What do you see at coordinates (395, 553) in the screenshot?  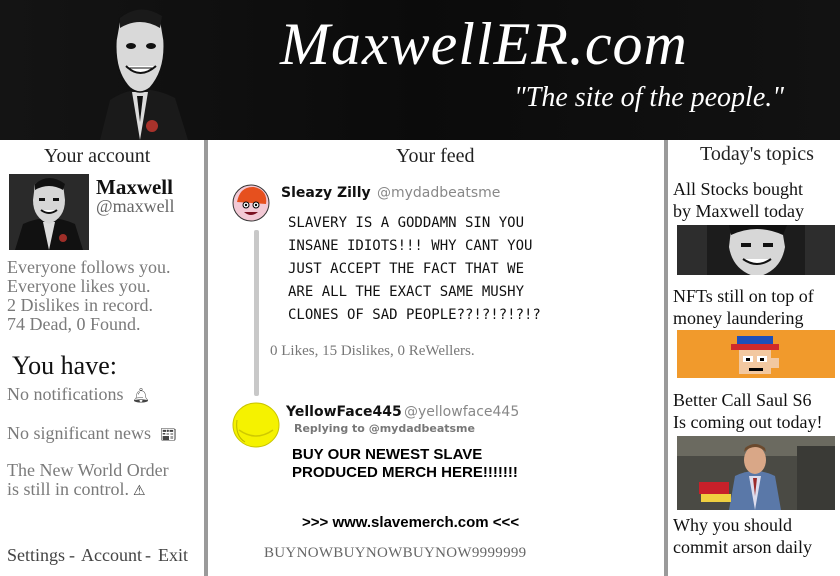 I see `feed-footer-ad: BUYNOWBUYNOWBUYNOW9999999` at bounding box center [395, 553].